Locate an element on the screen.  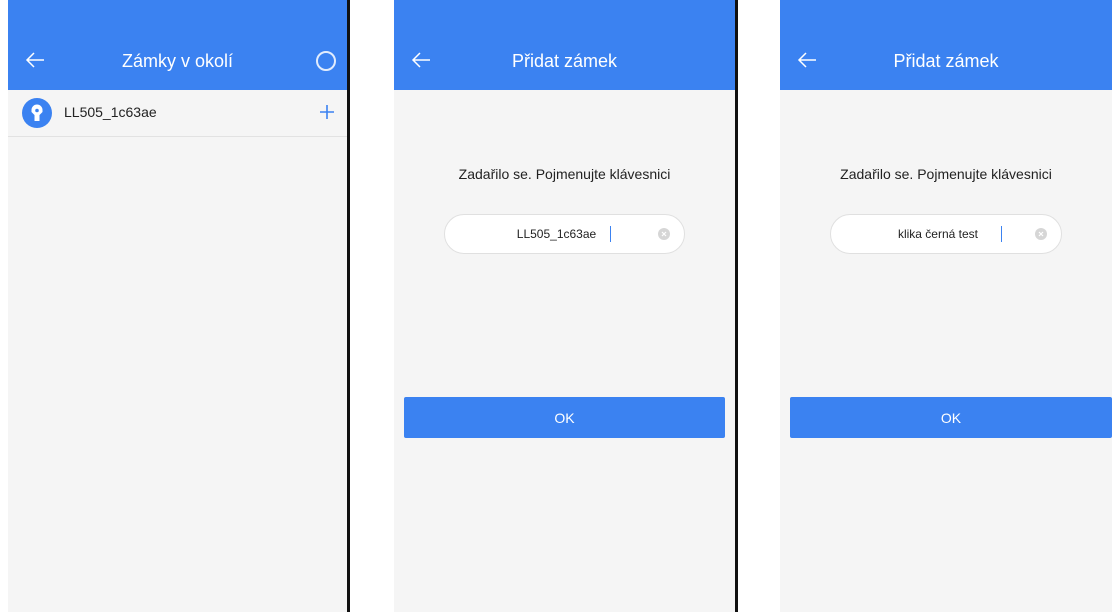
plus-icon is located at coordinates (327, 112).